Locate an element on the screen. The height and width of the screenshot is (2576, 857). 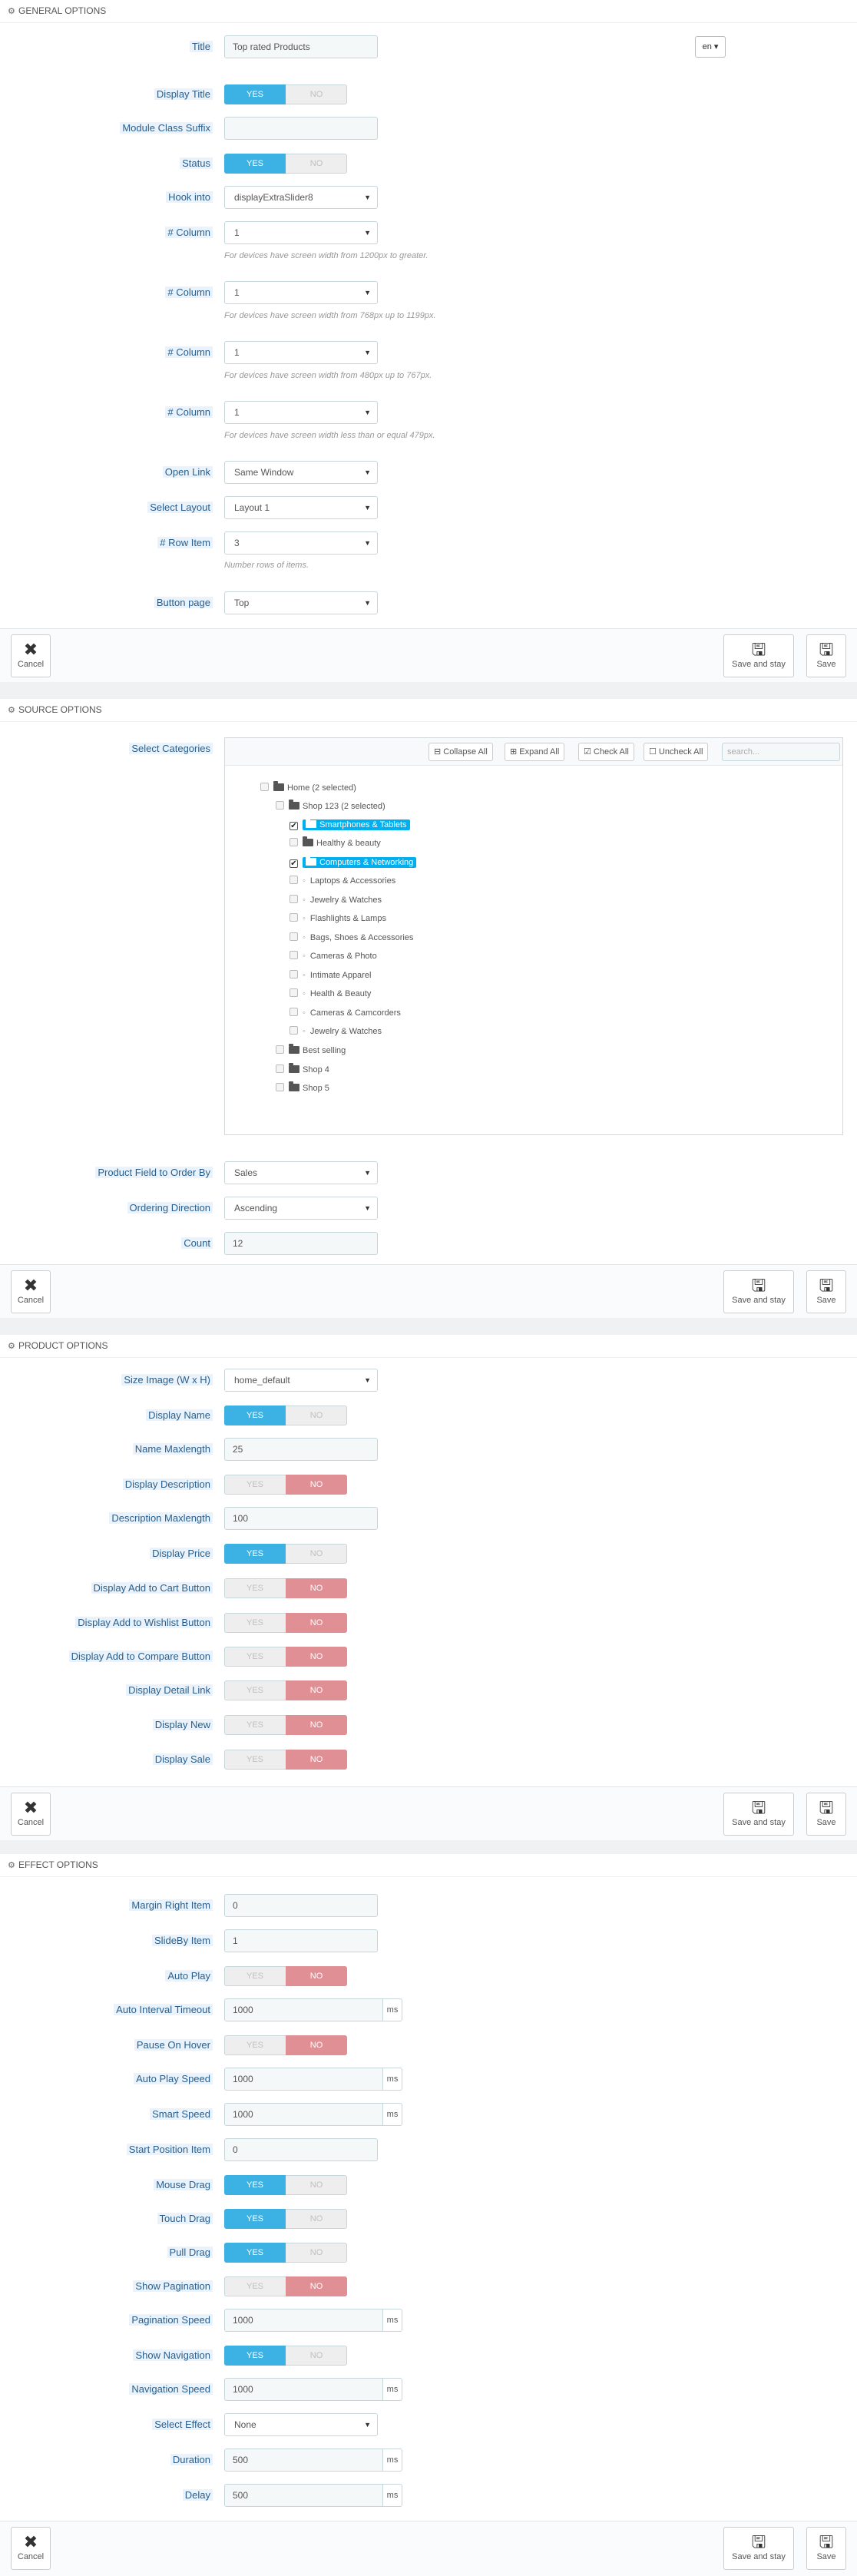
display-new-toggle: YES NO is located at coordinates (285, 1725).